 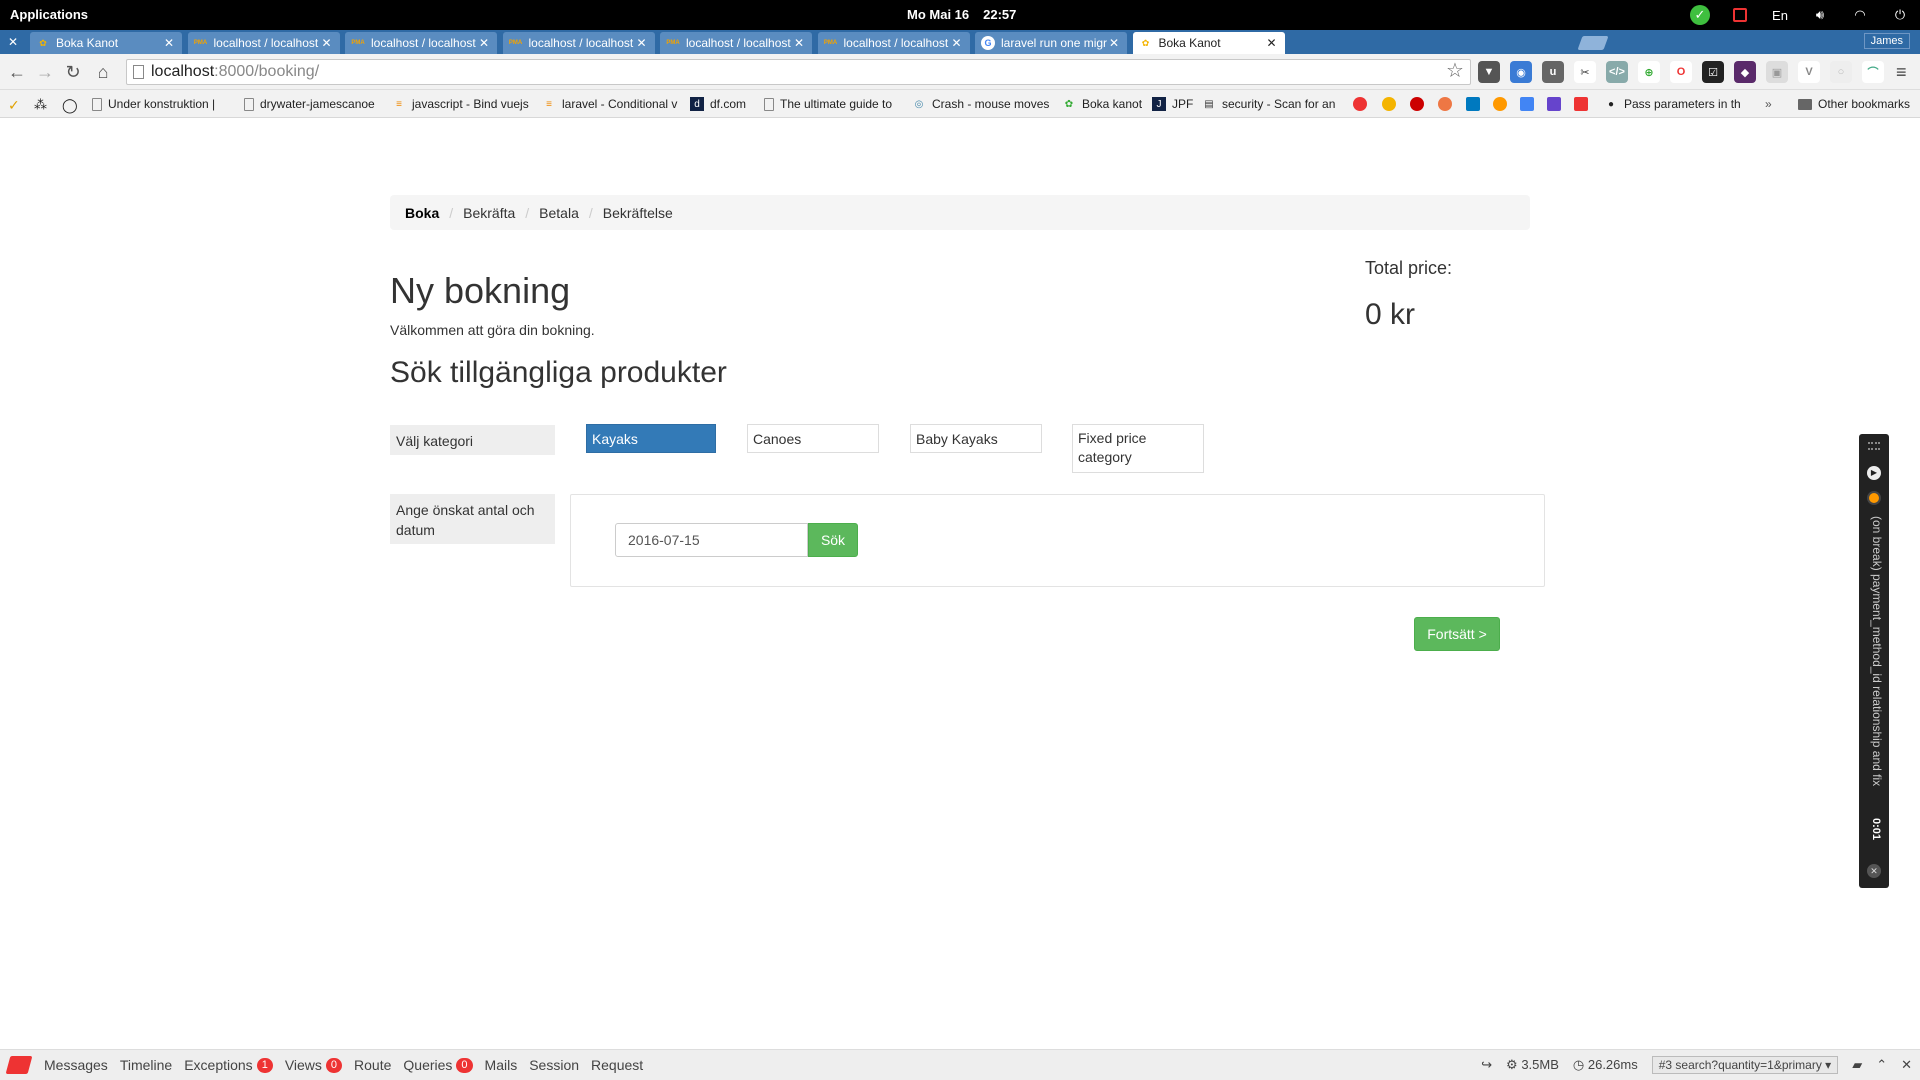 What do you see at coordinates (718, 104) in the screenshot?
I see `bookmark-item: d df.com` at bounding box center [718, 104].